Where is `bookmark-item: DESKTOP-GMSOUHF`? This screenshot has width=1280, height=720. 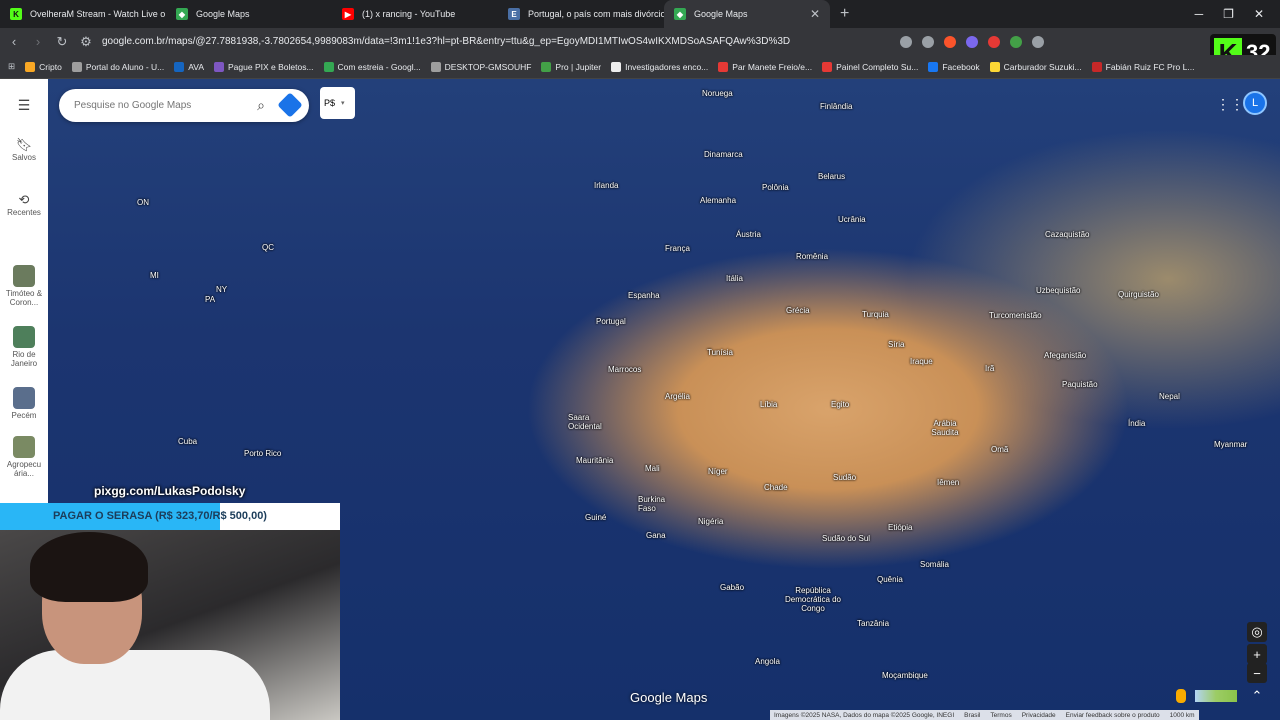
bookmark-item: DESKTOP-GMSOUHF is located at coordinates (480, 66).